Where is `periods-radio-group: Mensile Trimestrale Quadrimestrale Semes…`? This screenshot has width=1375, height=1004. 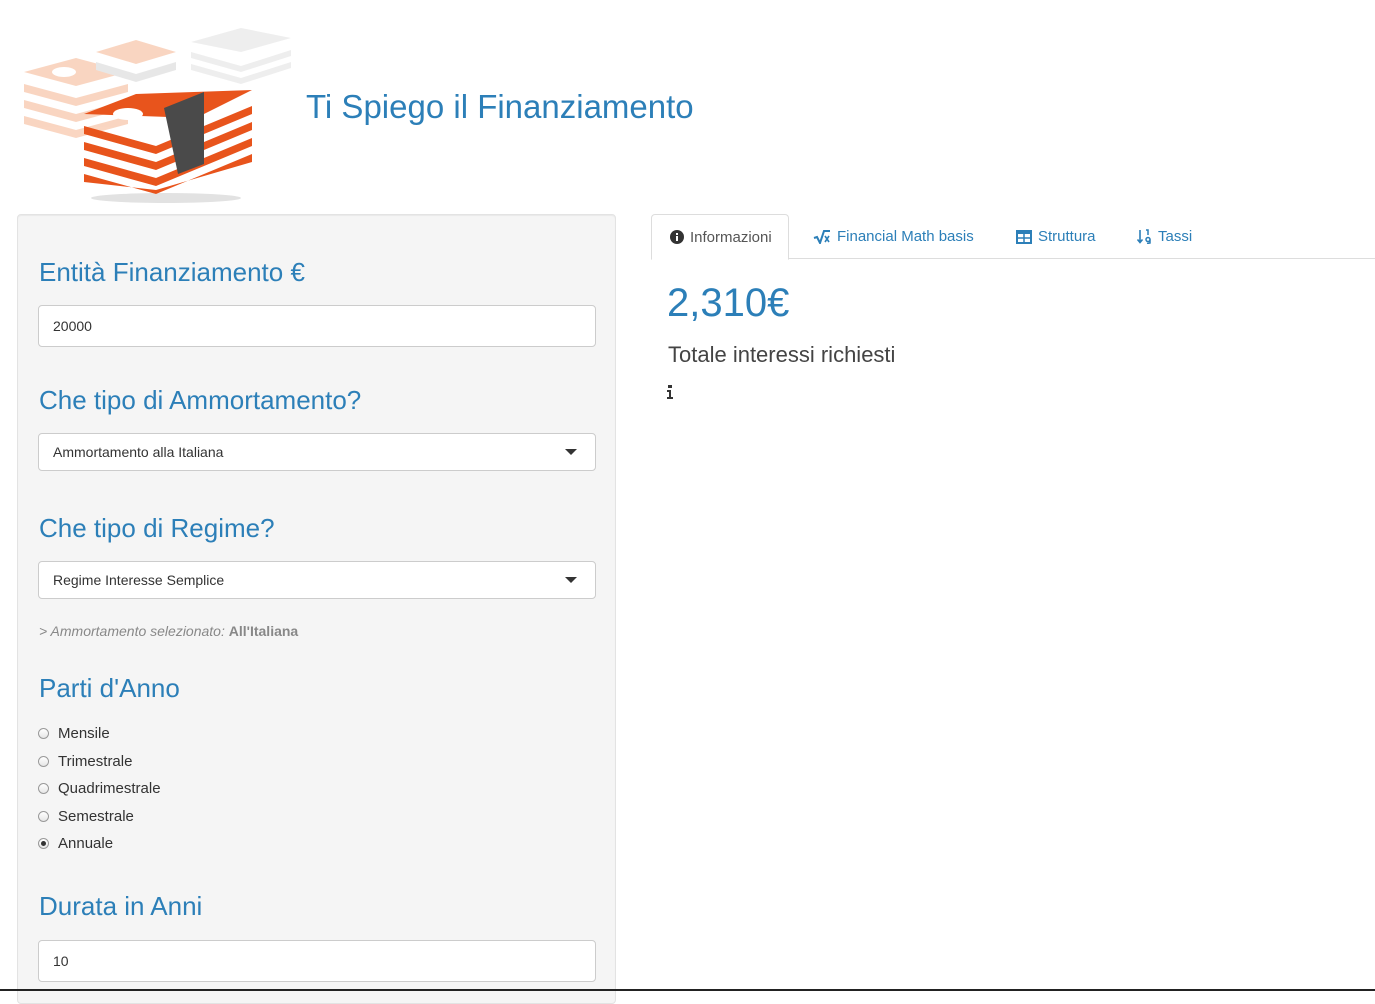 periods-radio-group: Mensile Trimestrale Quadrimestrale Semes… is located at coordinates (99, 789).